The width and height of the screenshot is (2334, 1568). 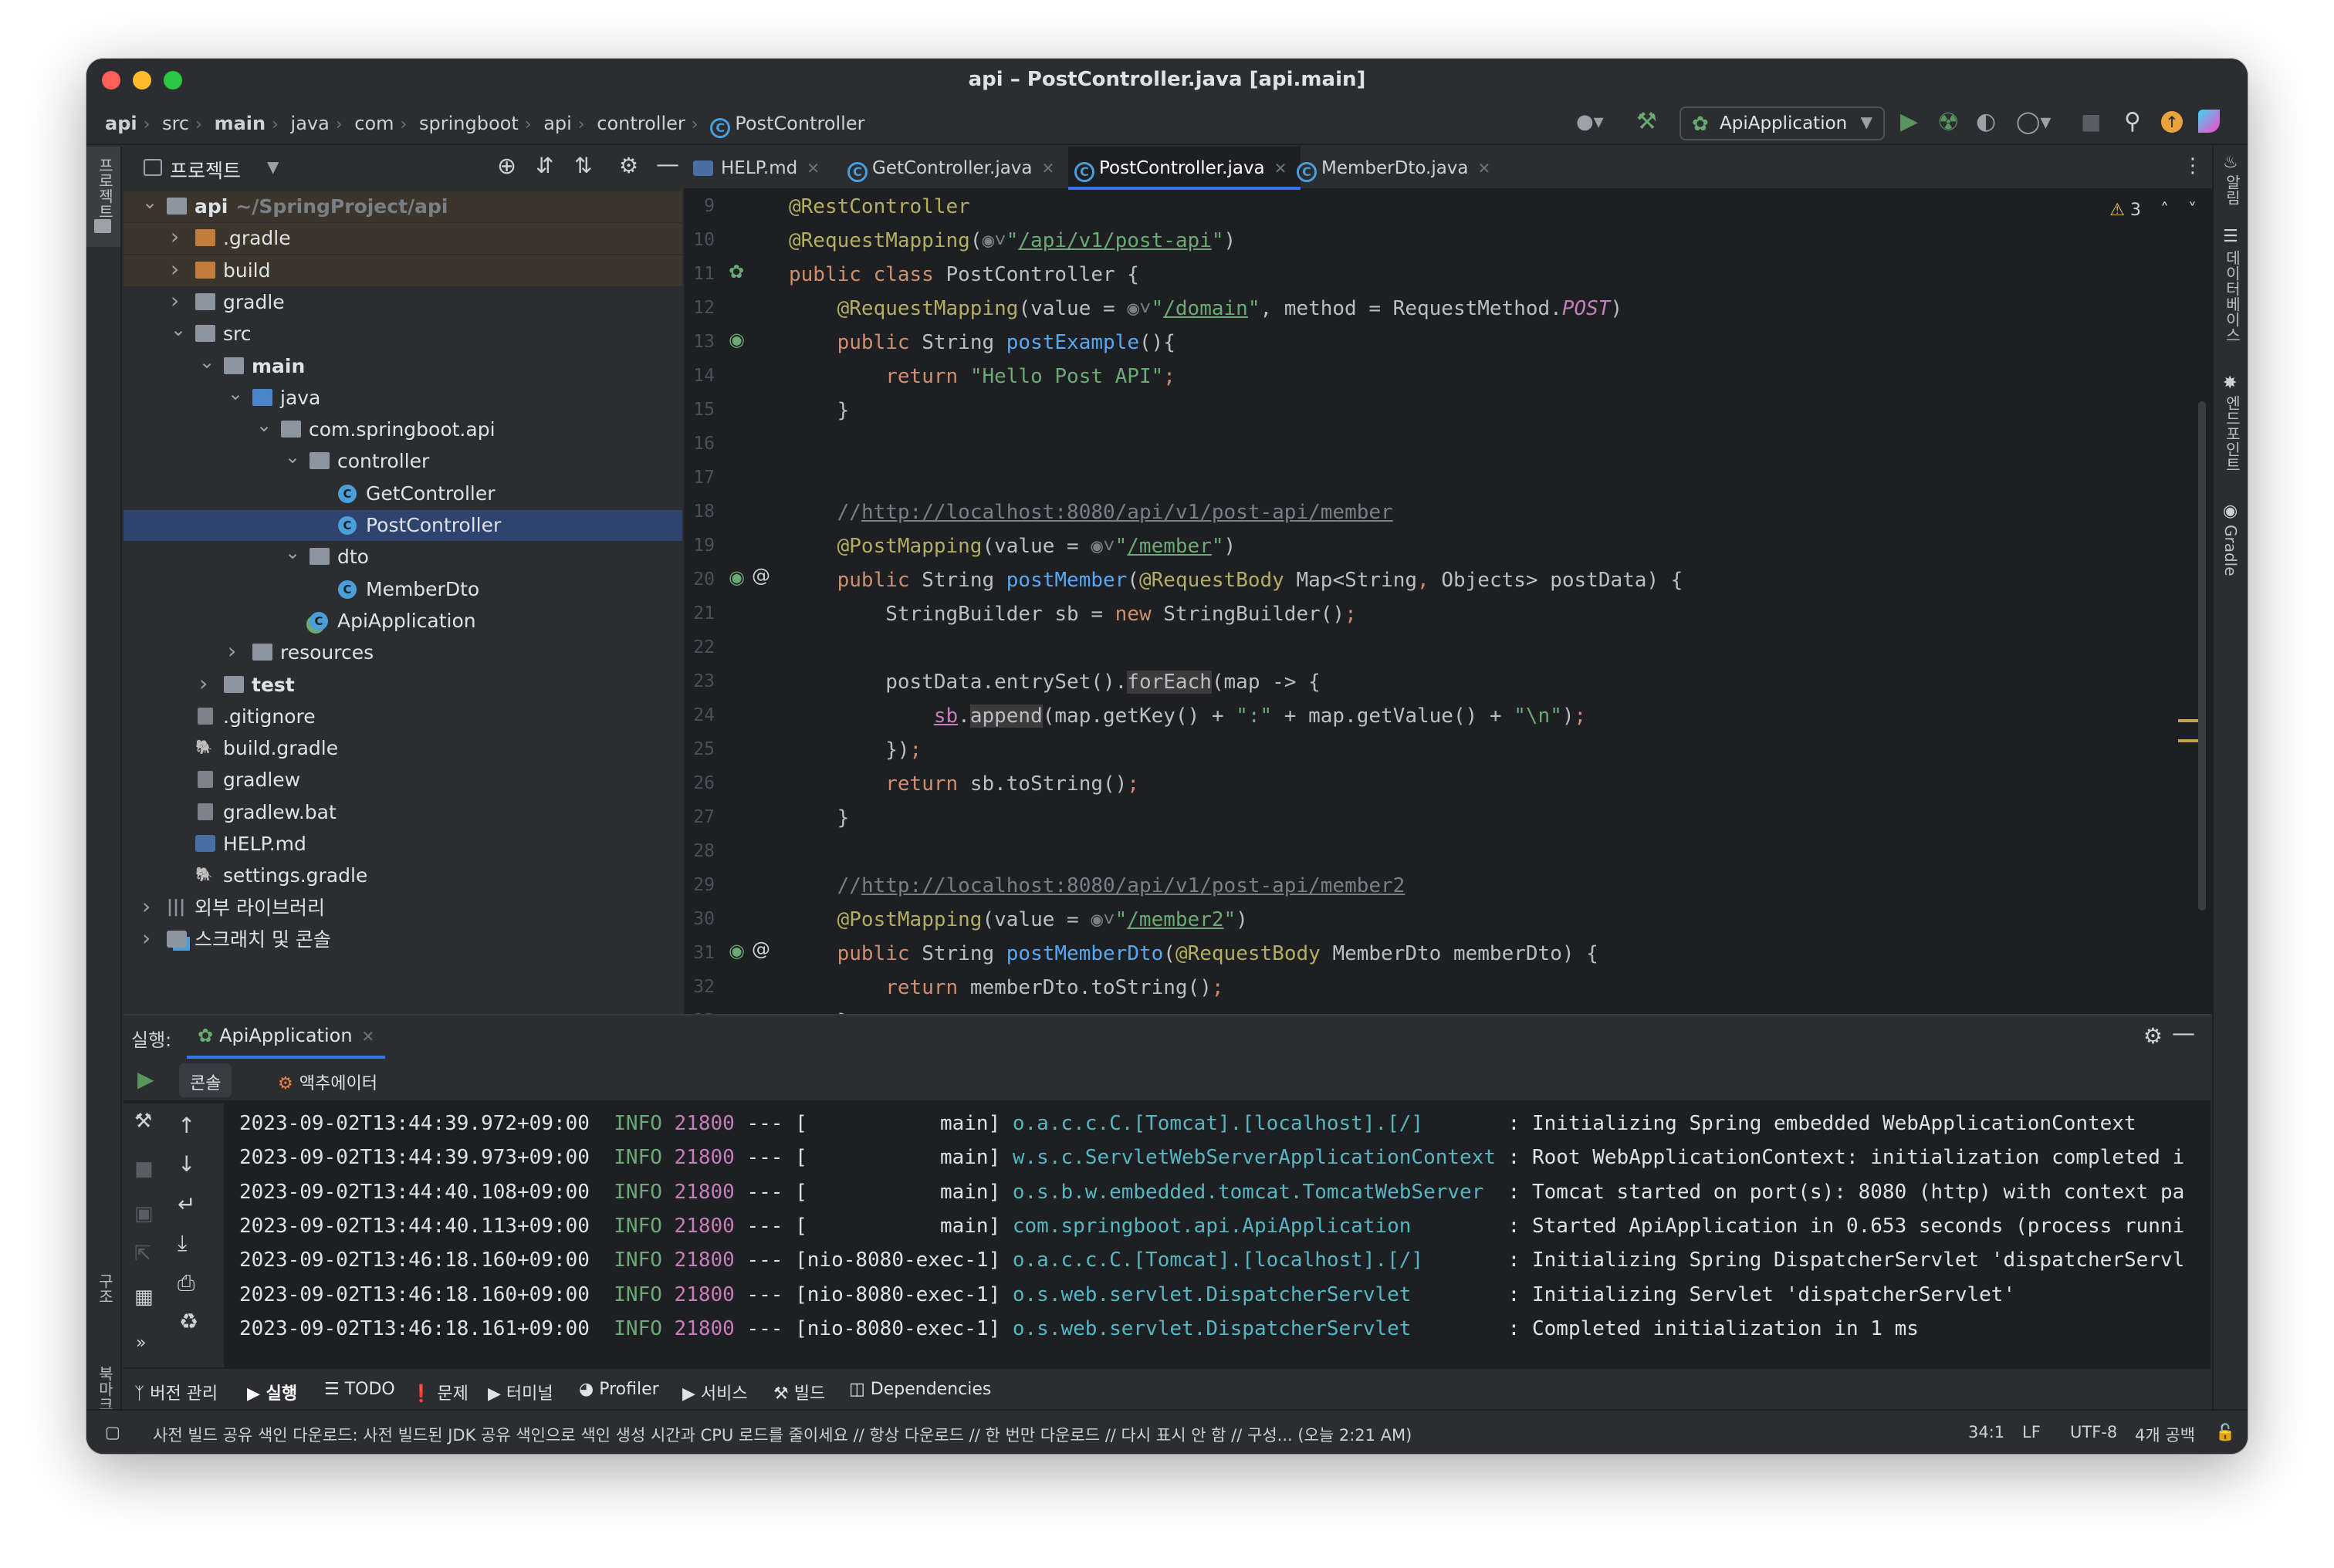 What do you see at coordinates (105, 1389) in the screenshot?
I see `bookmarks-tool-label: 북마크` at bounding box center [105, 1389].